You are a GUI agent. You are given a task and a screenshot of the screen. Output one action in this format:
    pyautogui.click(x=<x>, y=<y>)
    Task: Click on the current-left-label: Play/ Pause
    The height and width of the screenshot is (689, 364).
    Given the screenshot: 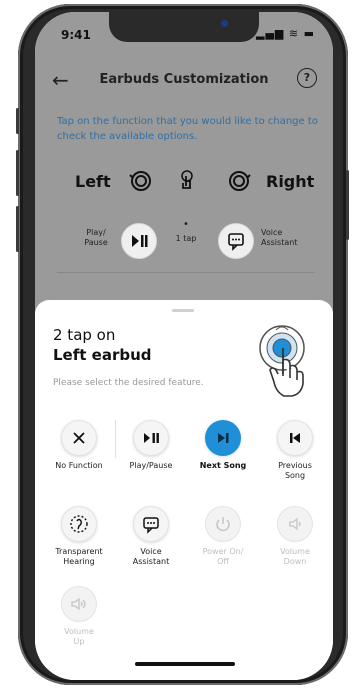 What is the action you would take?
    pyautogui.click(x=96, y=237)
    